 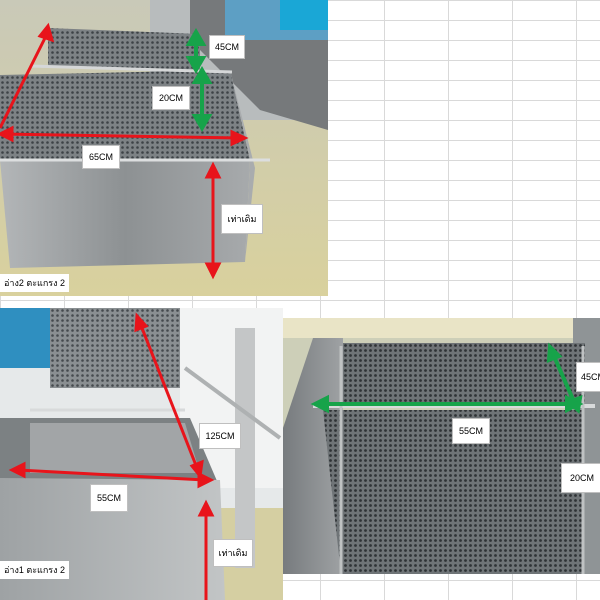 What do you see at coordinates (233, 553) in the screenshot?
I see `label-left-base: เท่าเดิม` at bounding box center [233, 553].